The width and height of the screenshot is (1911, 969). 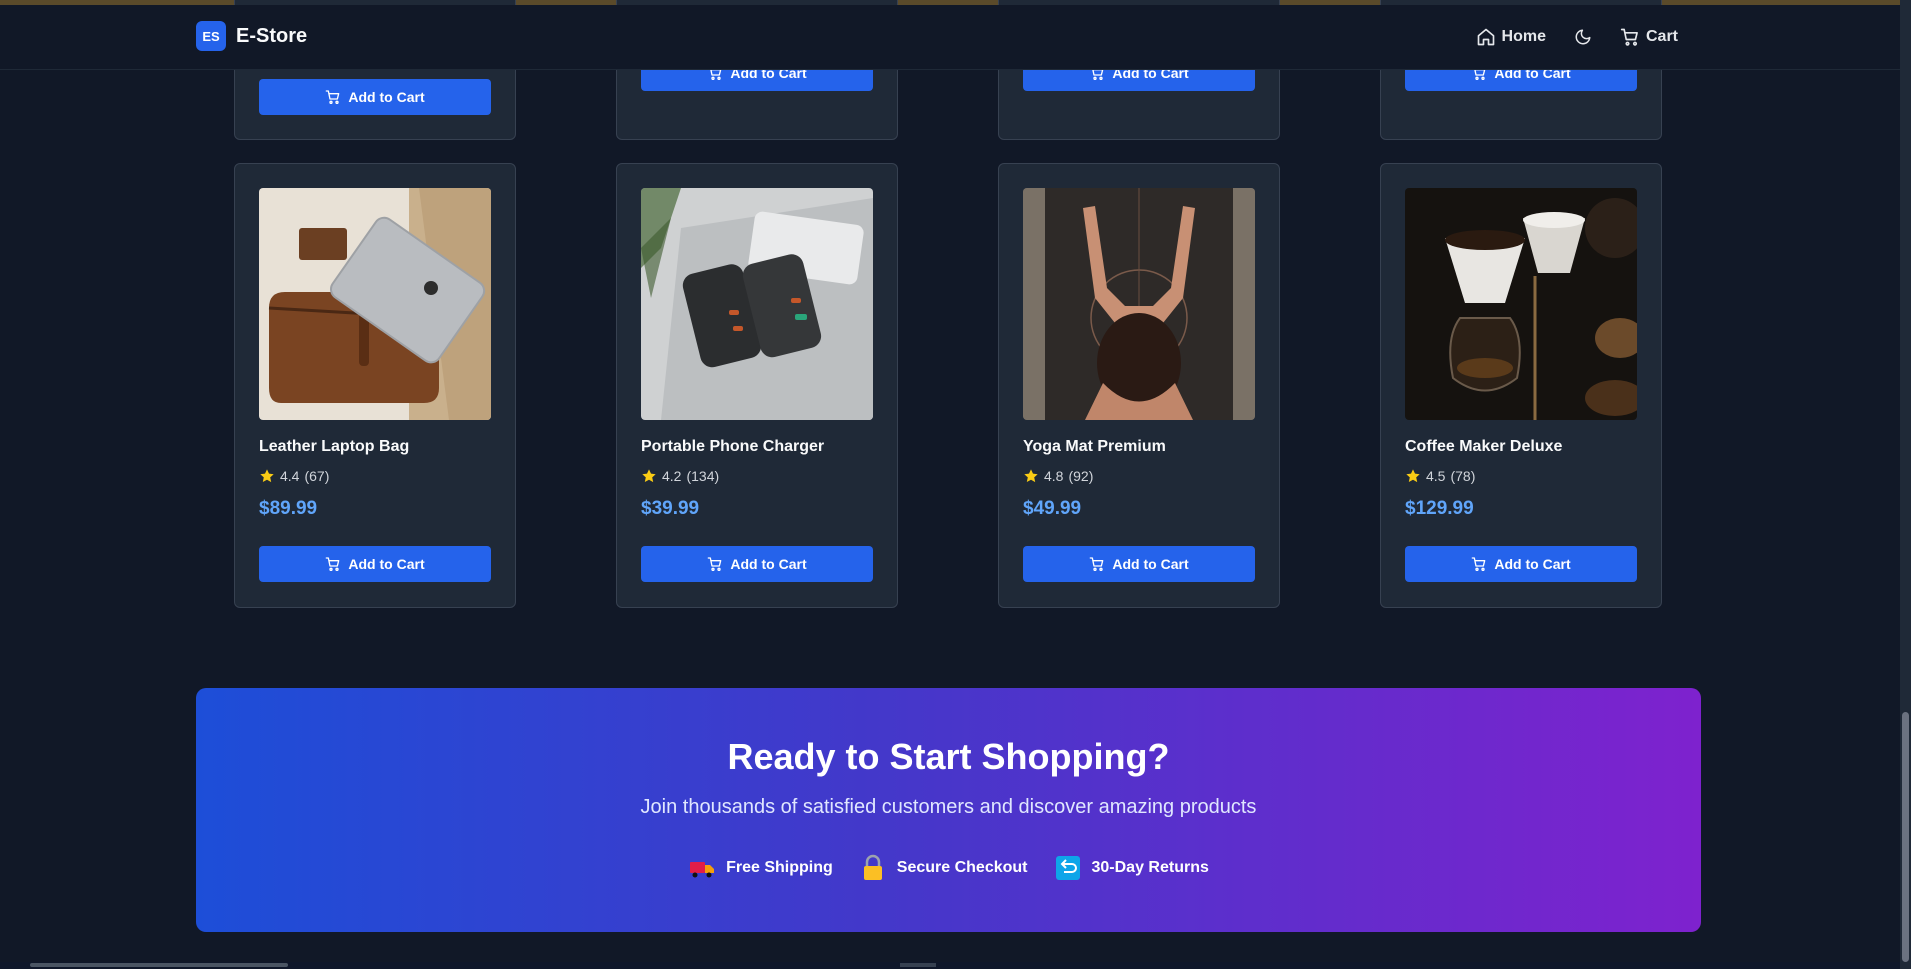 I want to click on rating-value: 4.8, so click(x=1054, y=476).